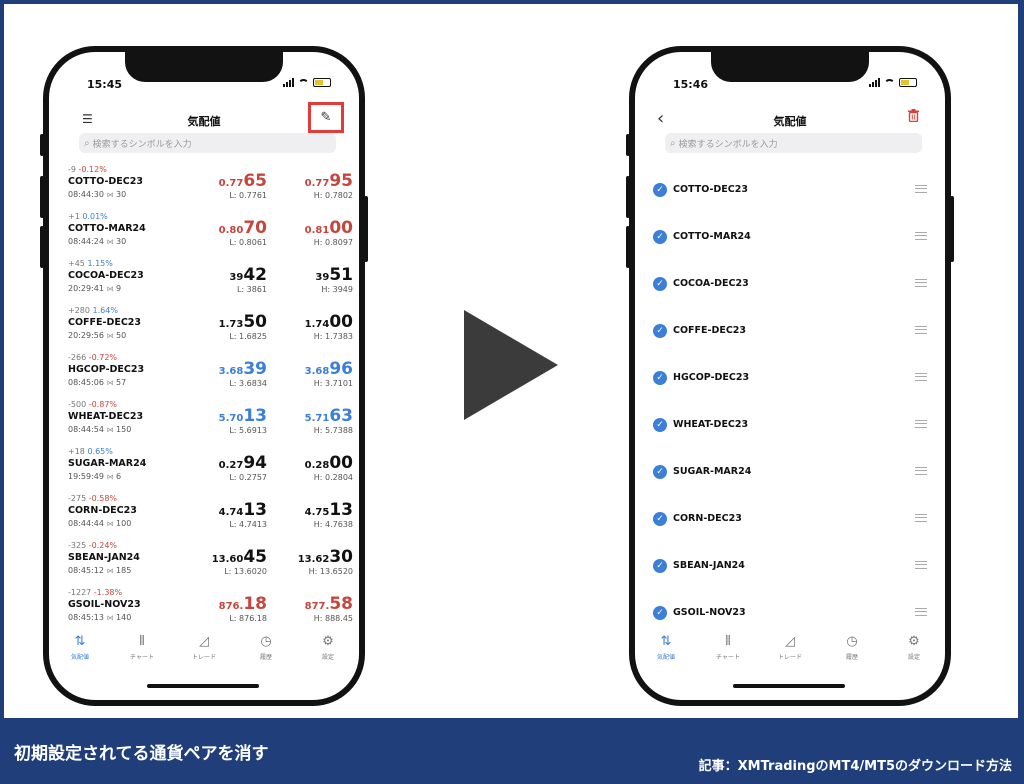 Image resolution: width=1024 pixels, height=784 pixels. Describe the element at coordinates (317, 465) in the screenshot. I see `ask-prefix: 0.28` at that location.